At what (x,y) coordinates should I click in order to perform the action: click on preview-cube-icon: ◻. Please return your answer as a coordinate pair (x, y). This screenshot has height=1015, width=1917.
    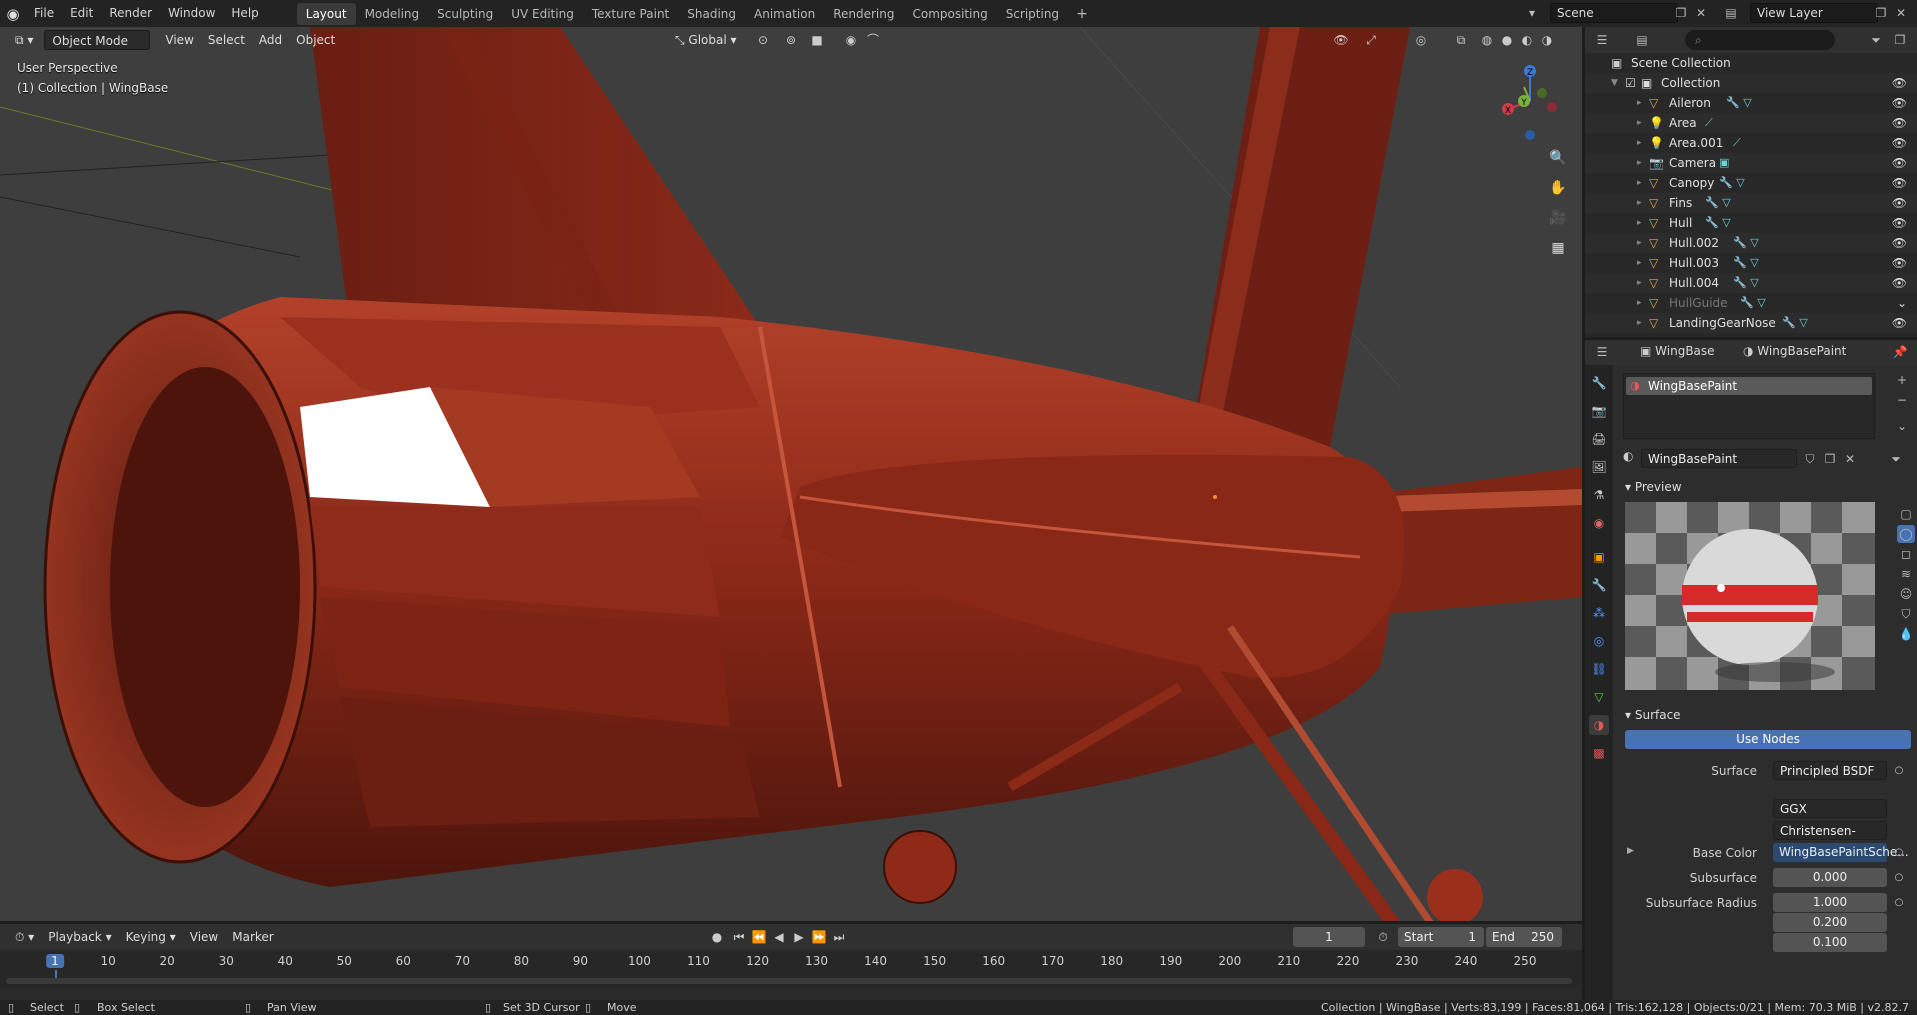
    Looking at the image, I should click on (1906, 554).